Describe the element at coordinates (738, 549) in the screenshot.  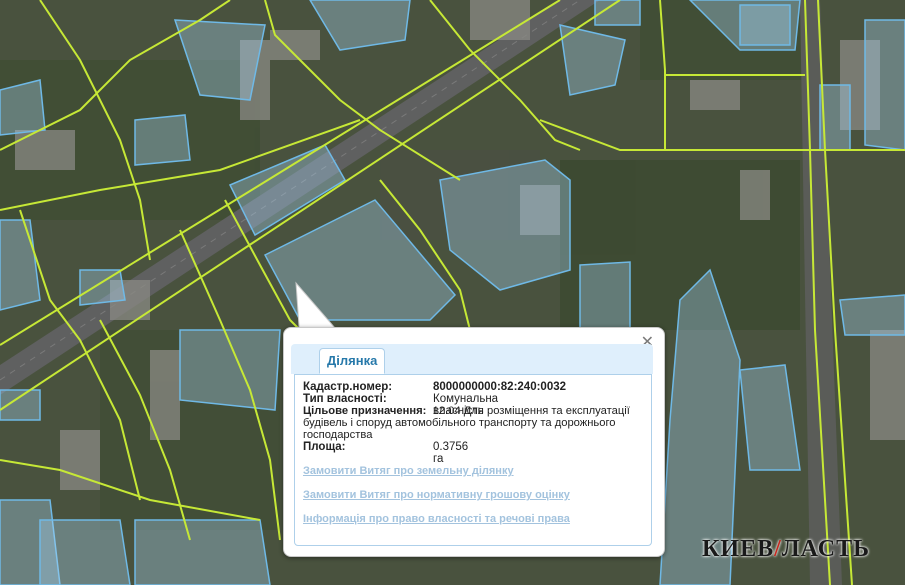
I see `watermark-part-1: КИЕВ` at that location.